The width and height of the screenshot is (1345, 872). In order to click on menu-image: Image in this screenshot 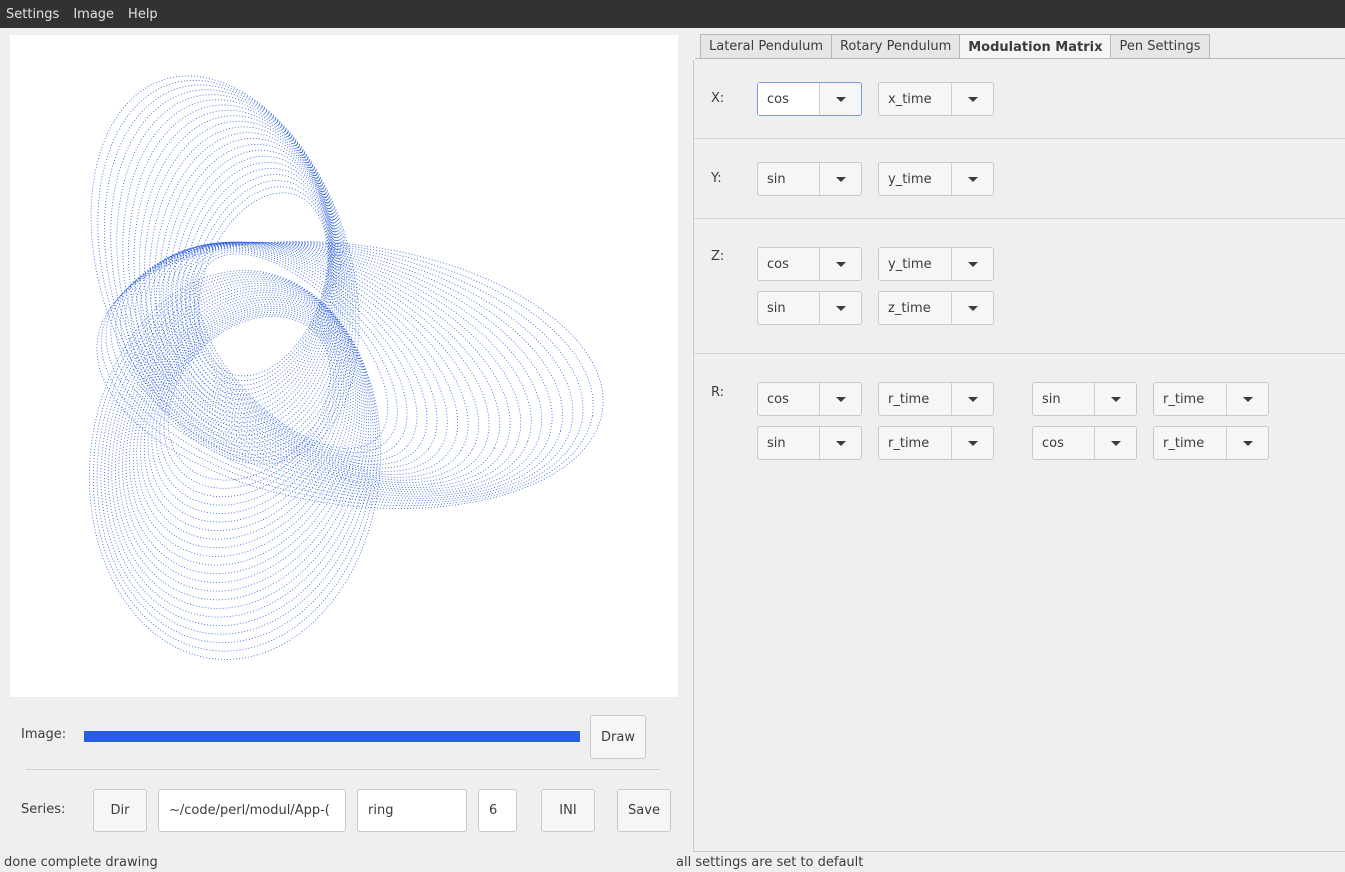, I will do `click(93, 14)`.